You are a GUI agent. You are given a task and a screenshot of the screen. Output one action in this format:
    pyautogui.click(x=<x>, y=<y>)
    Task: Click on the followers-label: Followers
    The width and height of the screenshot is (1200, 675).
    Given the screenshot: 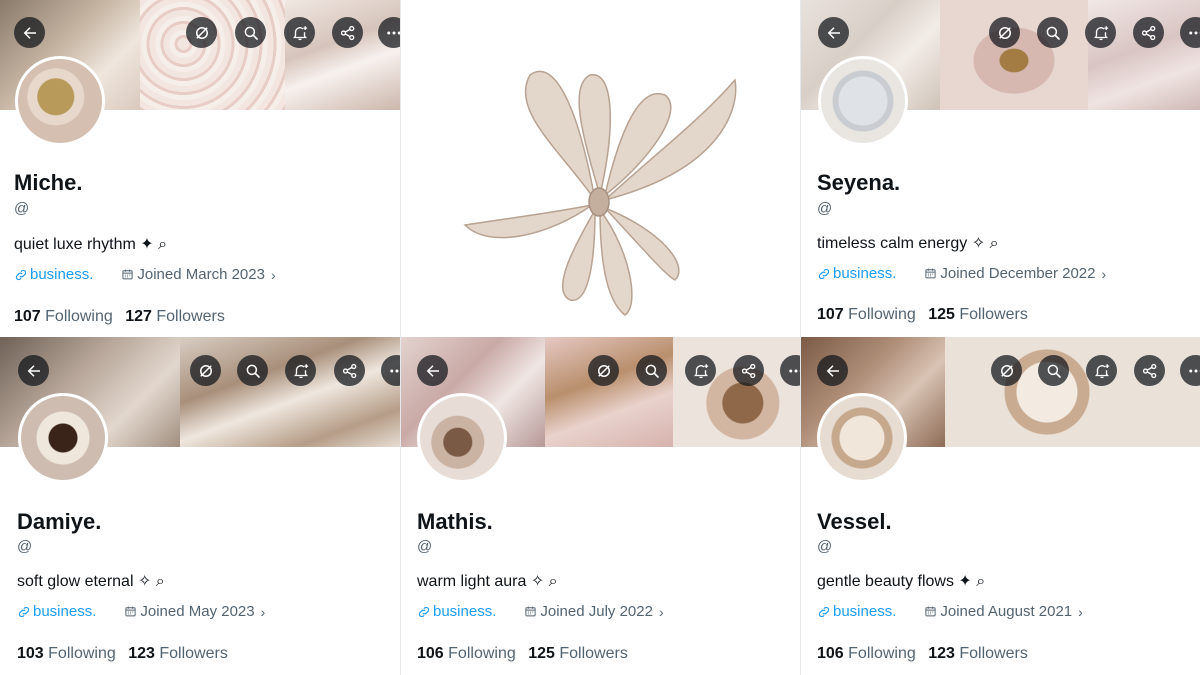 What is the action you would take?
    pyautogui.click(x=193, y=653)
    